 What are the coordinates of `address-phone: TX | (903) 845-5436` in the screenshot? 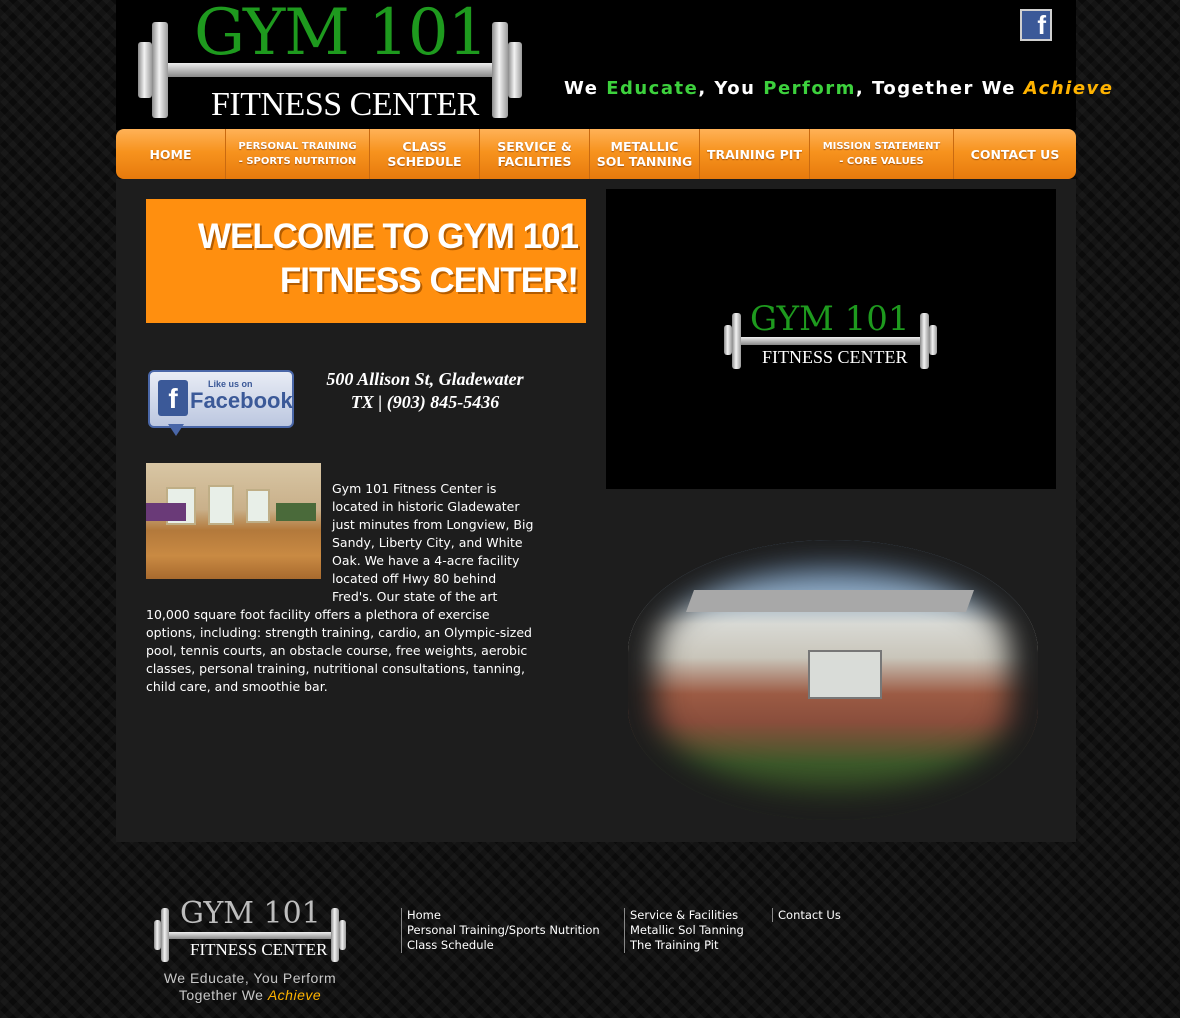 It's located at (425, 402).